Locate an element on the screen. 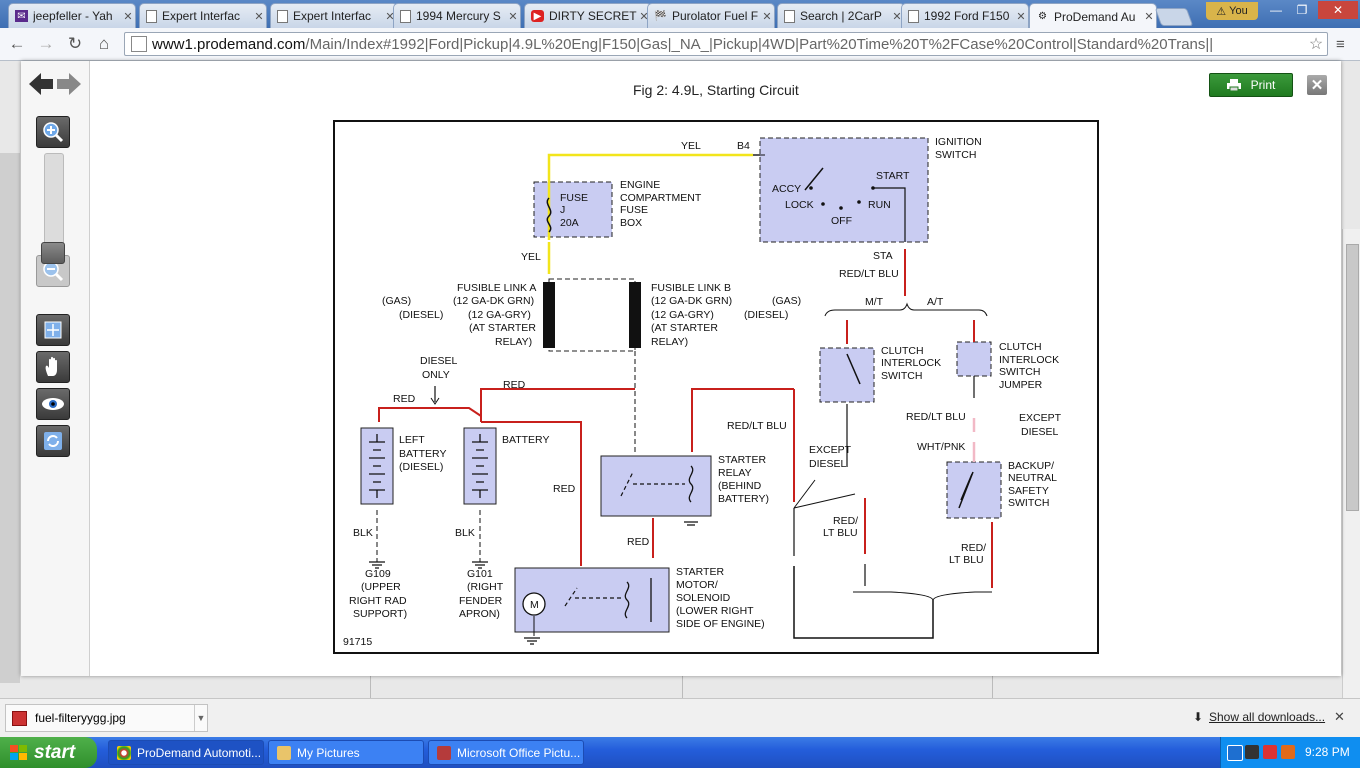  svg-text: EXCEPT is located at coordinates (830, 450).